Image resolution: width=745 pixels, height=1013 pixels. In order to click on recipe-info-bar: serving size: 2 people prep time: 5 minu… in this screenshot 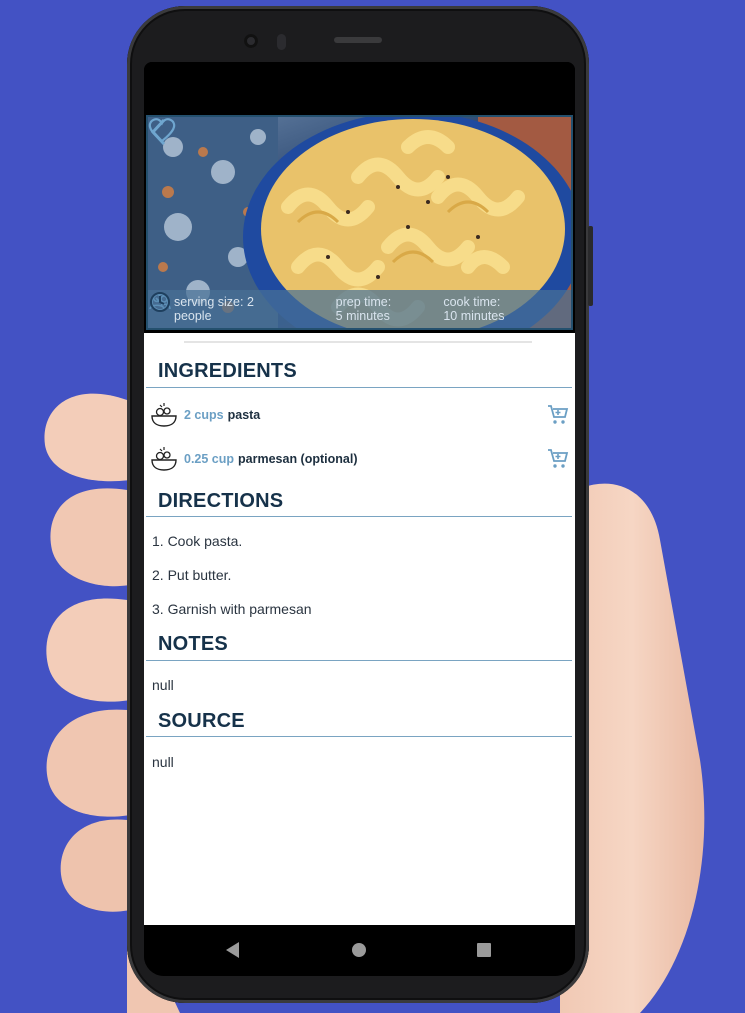, I will do `click(359, 309)`.